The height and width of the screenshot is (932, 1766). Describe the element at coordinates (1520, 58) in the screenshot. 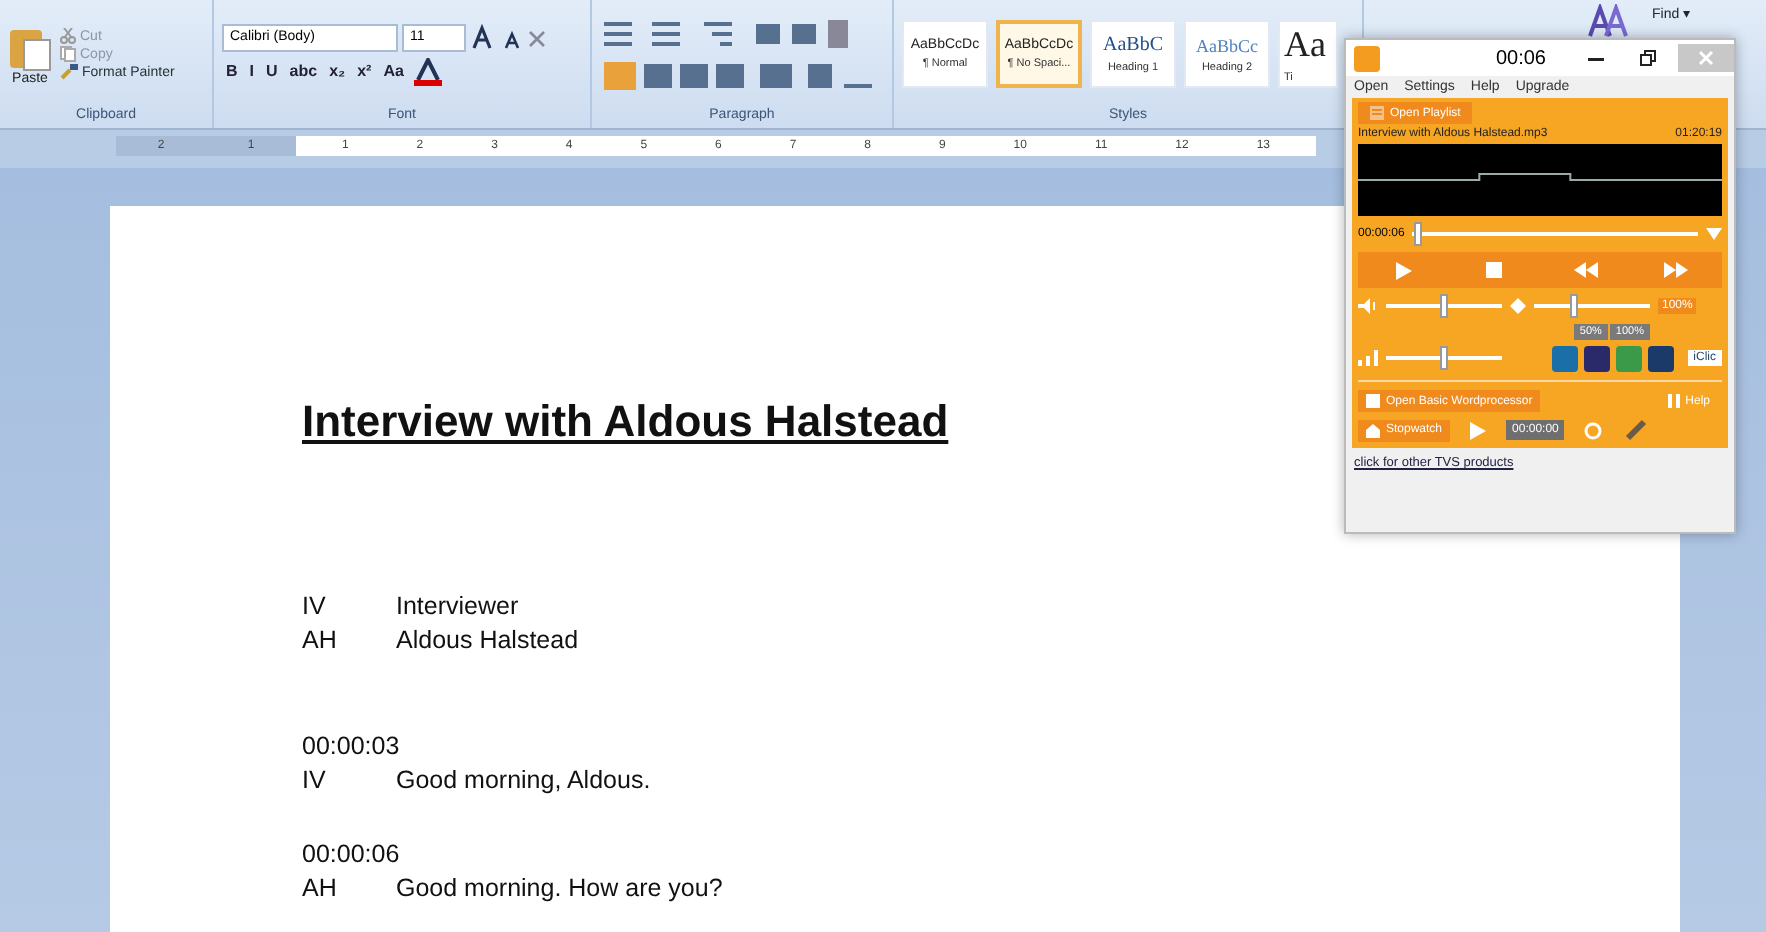

I see `window-title: 00:06` at that location.